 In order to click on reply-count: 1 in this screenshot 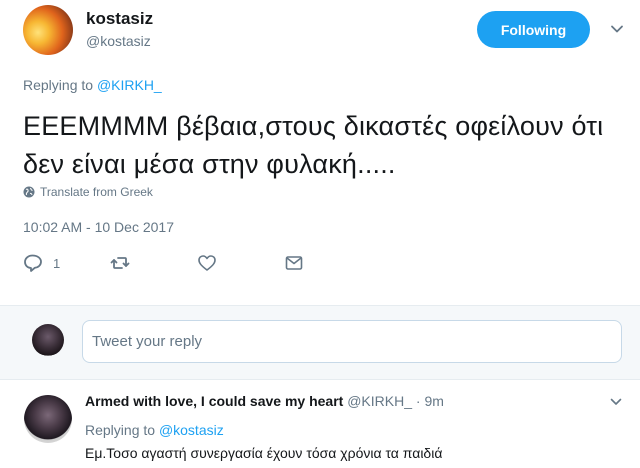, I will do `click(57, 263)`.